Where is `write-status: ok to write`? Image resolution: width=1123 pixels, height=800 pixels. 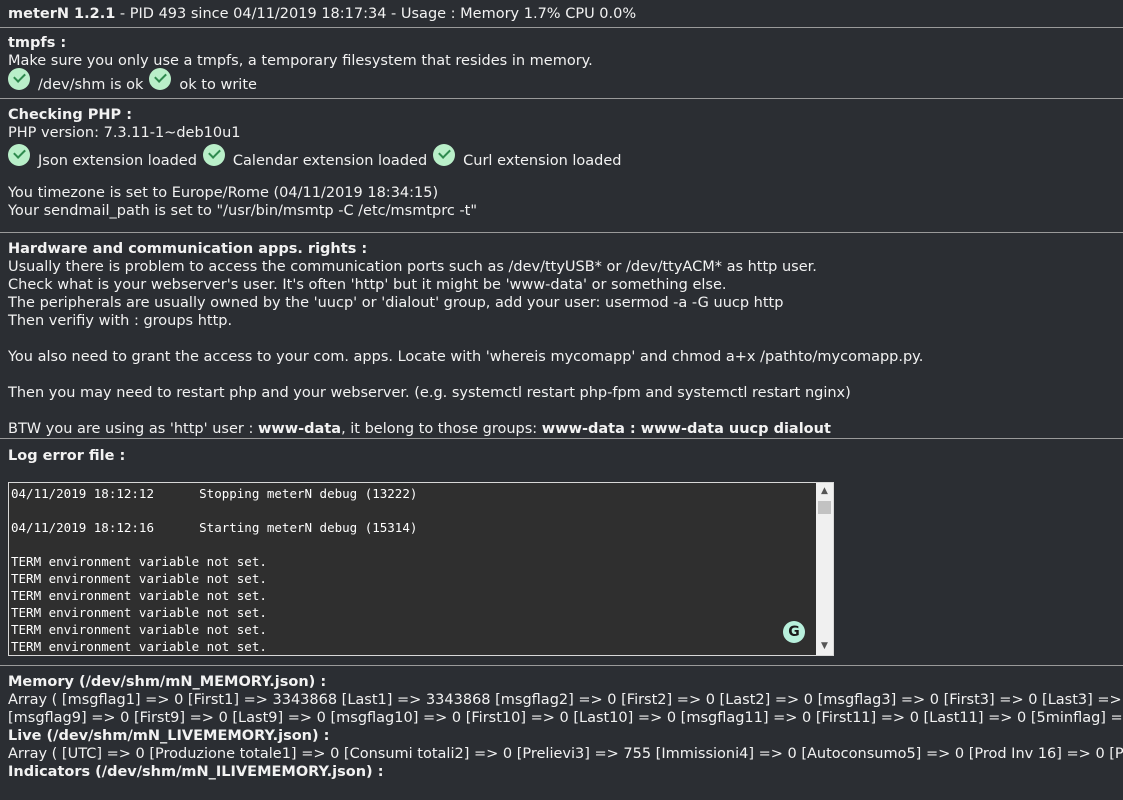 write-status: ok to write is located at coordinates (218, 85).